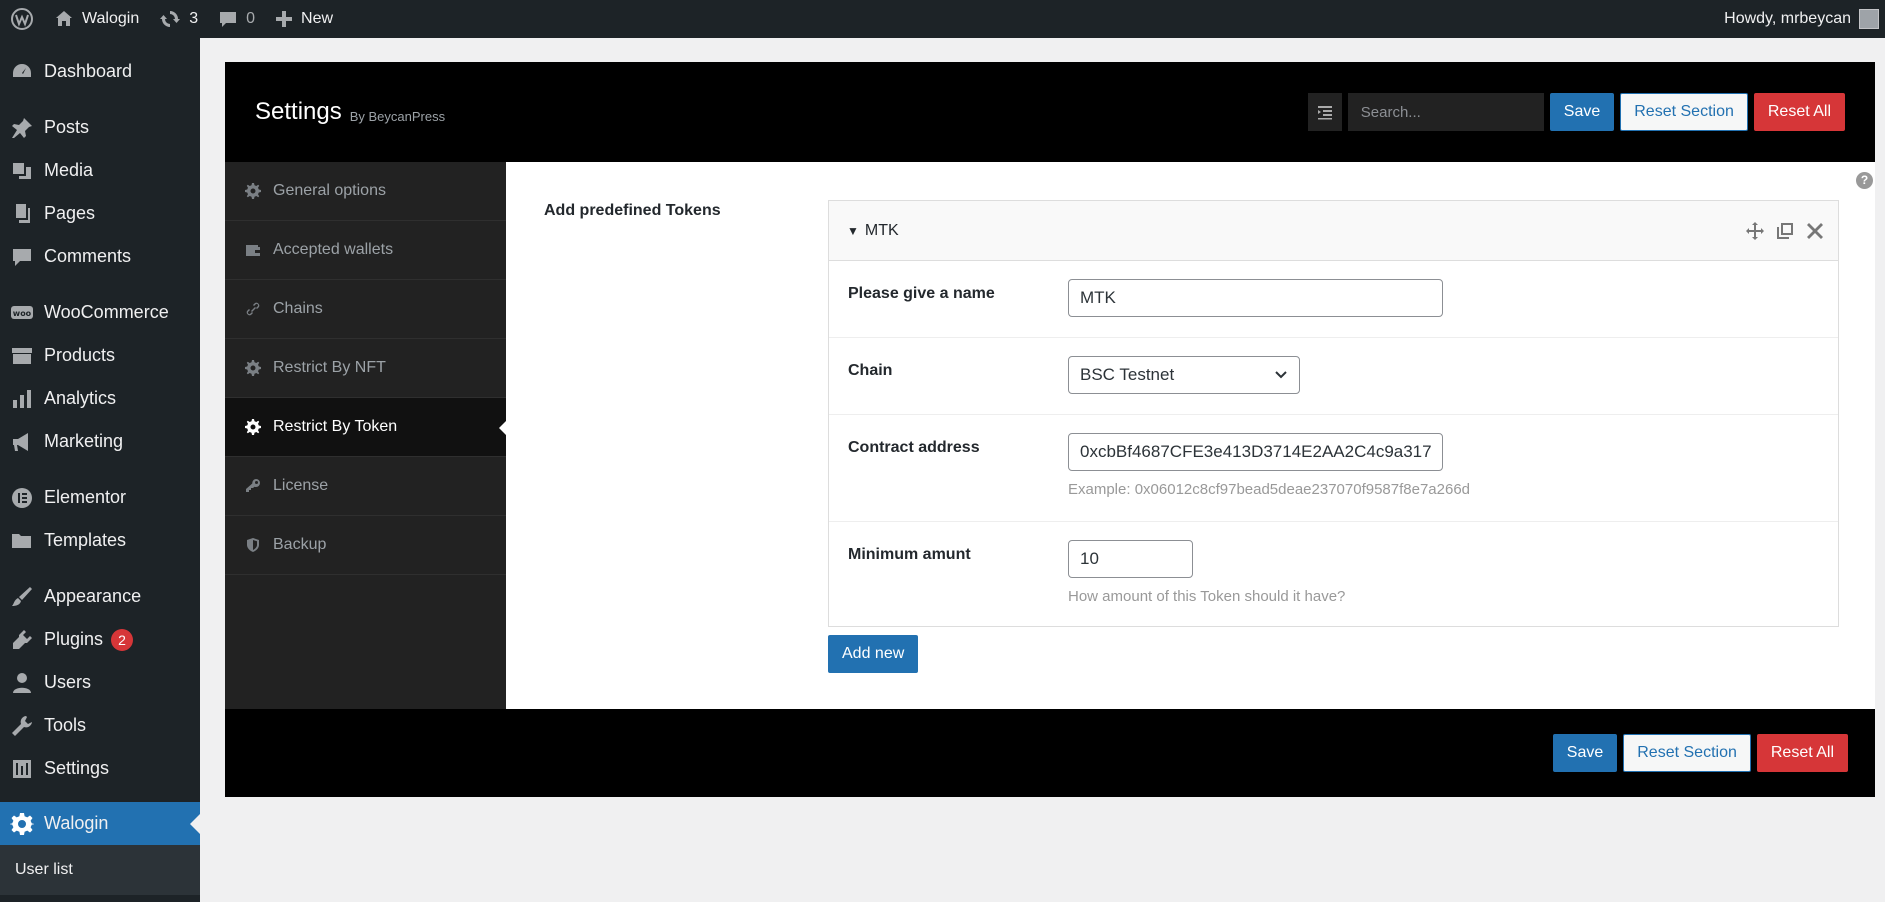 Image resolution: width=1885 pixels, height=902 pixels. What do you see at coordinates (22, 170) in the screenshot?
I see `media-icon` at bounding box center [22, 170].